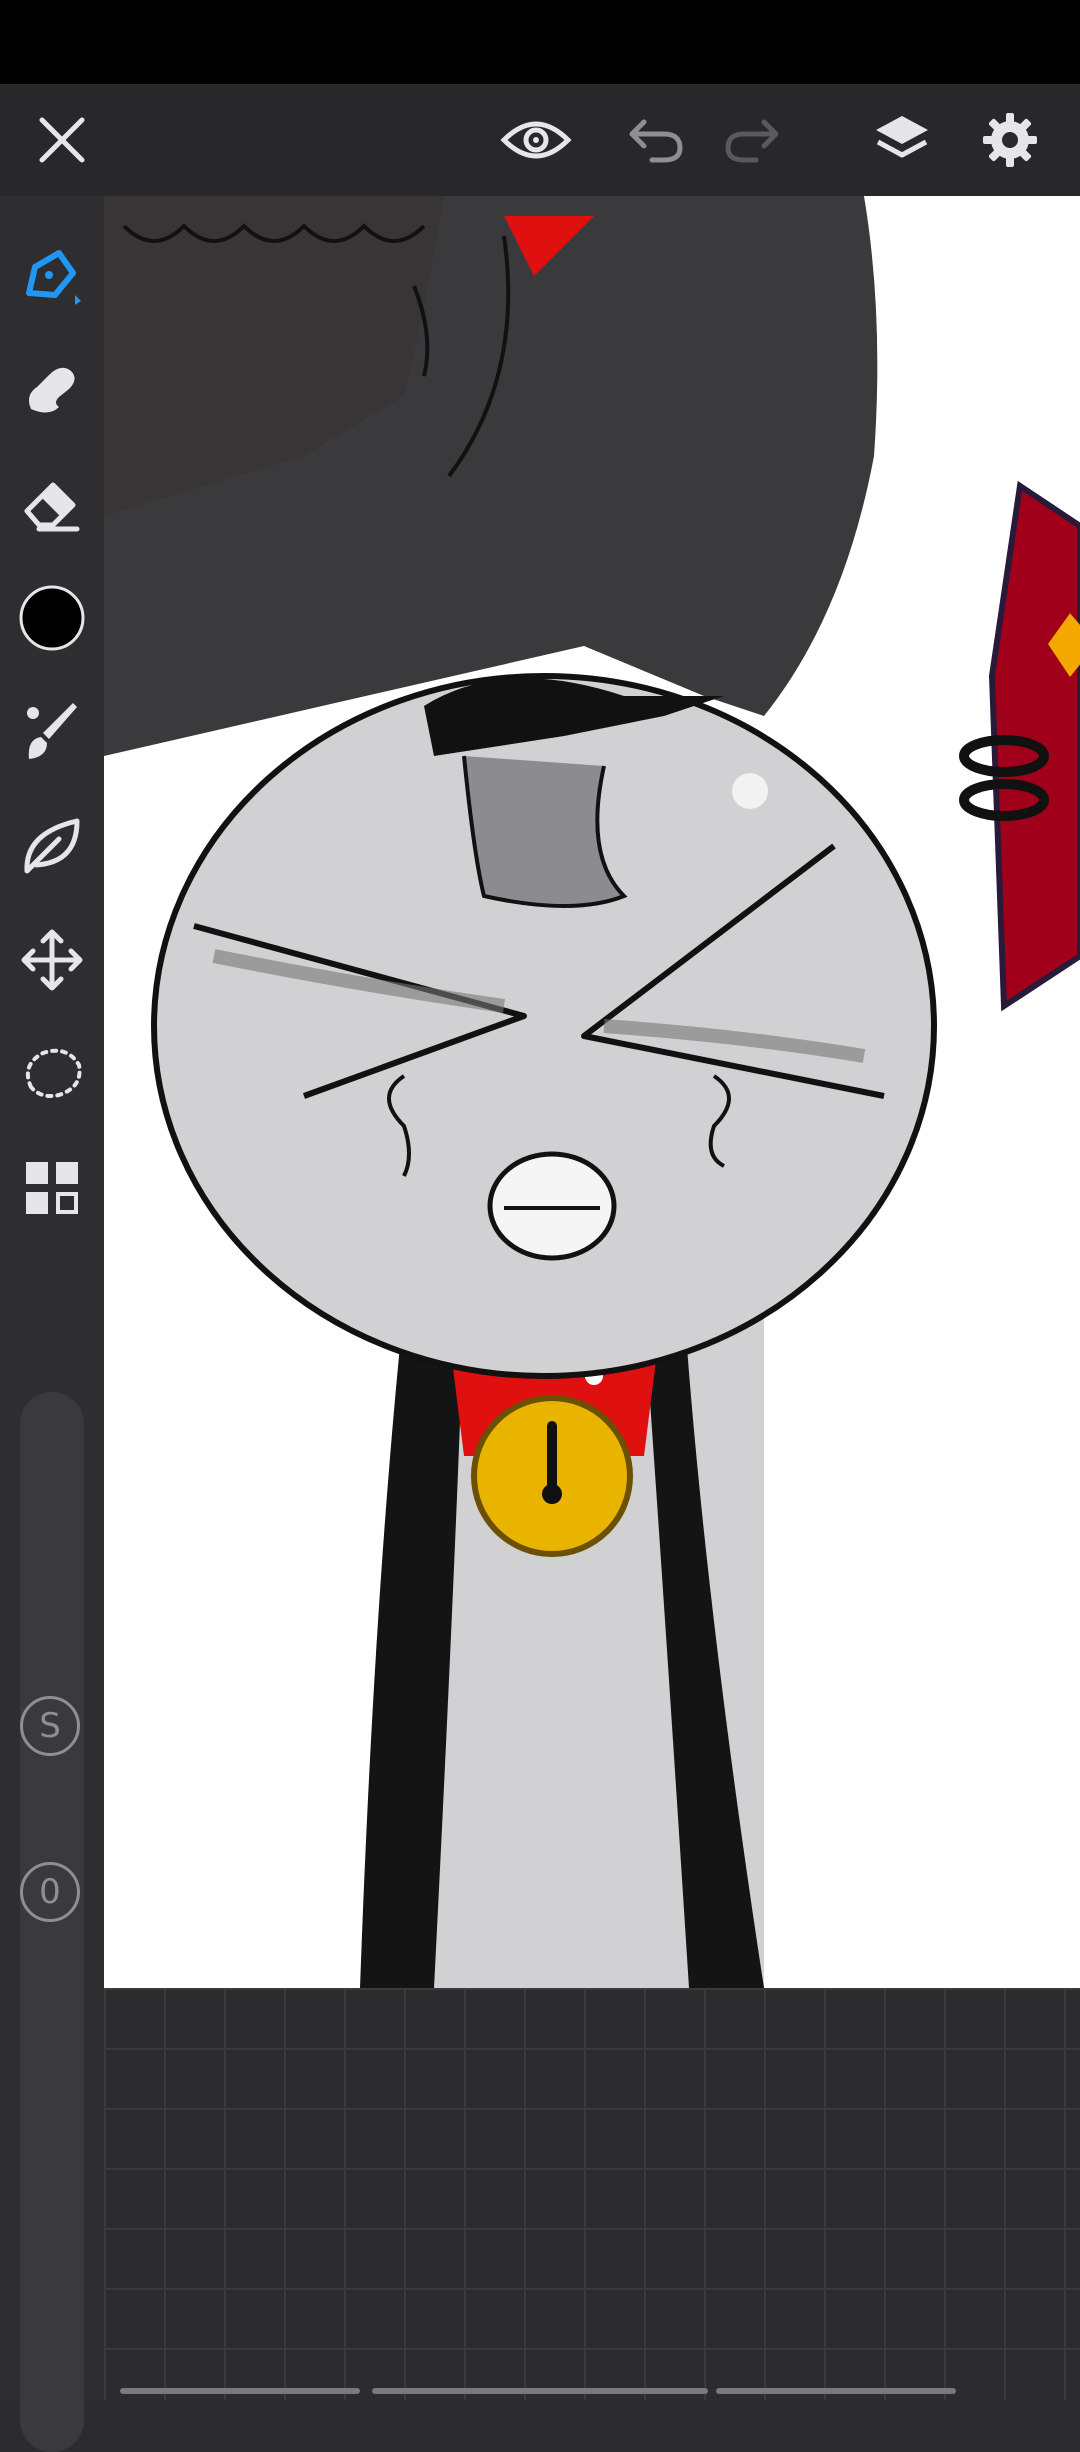 This screenshot has height=2452, width=1080. I want to click on preview-button, so click(536, 140).